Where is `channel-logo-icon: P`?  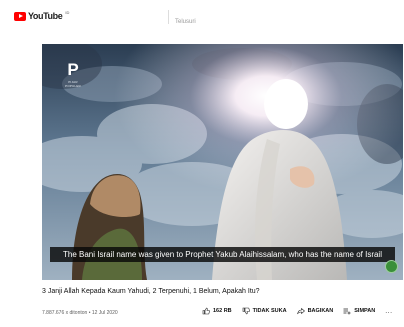 channel-logo-icon: P is located at coordinates (73, 69).